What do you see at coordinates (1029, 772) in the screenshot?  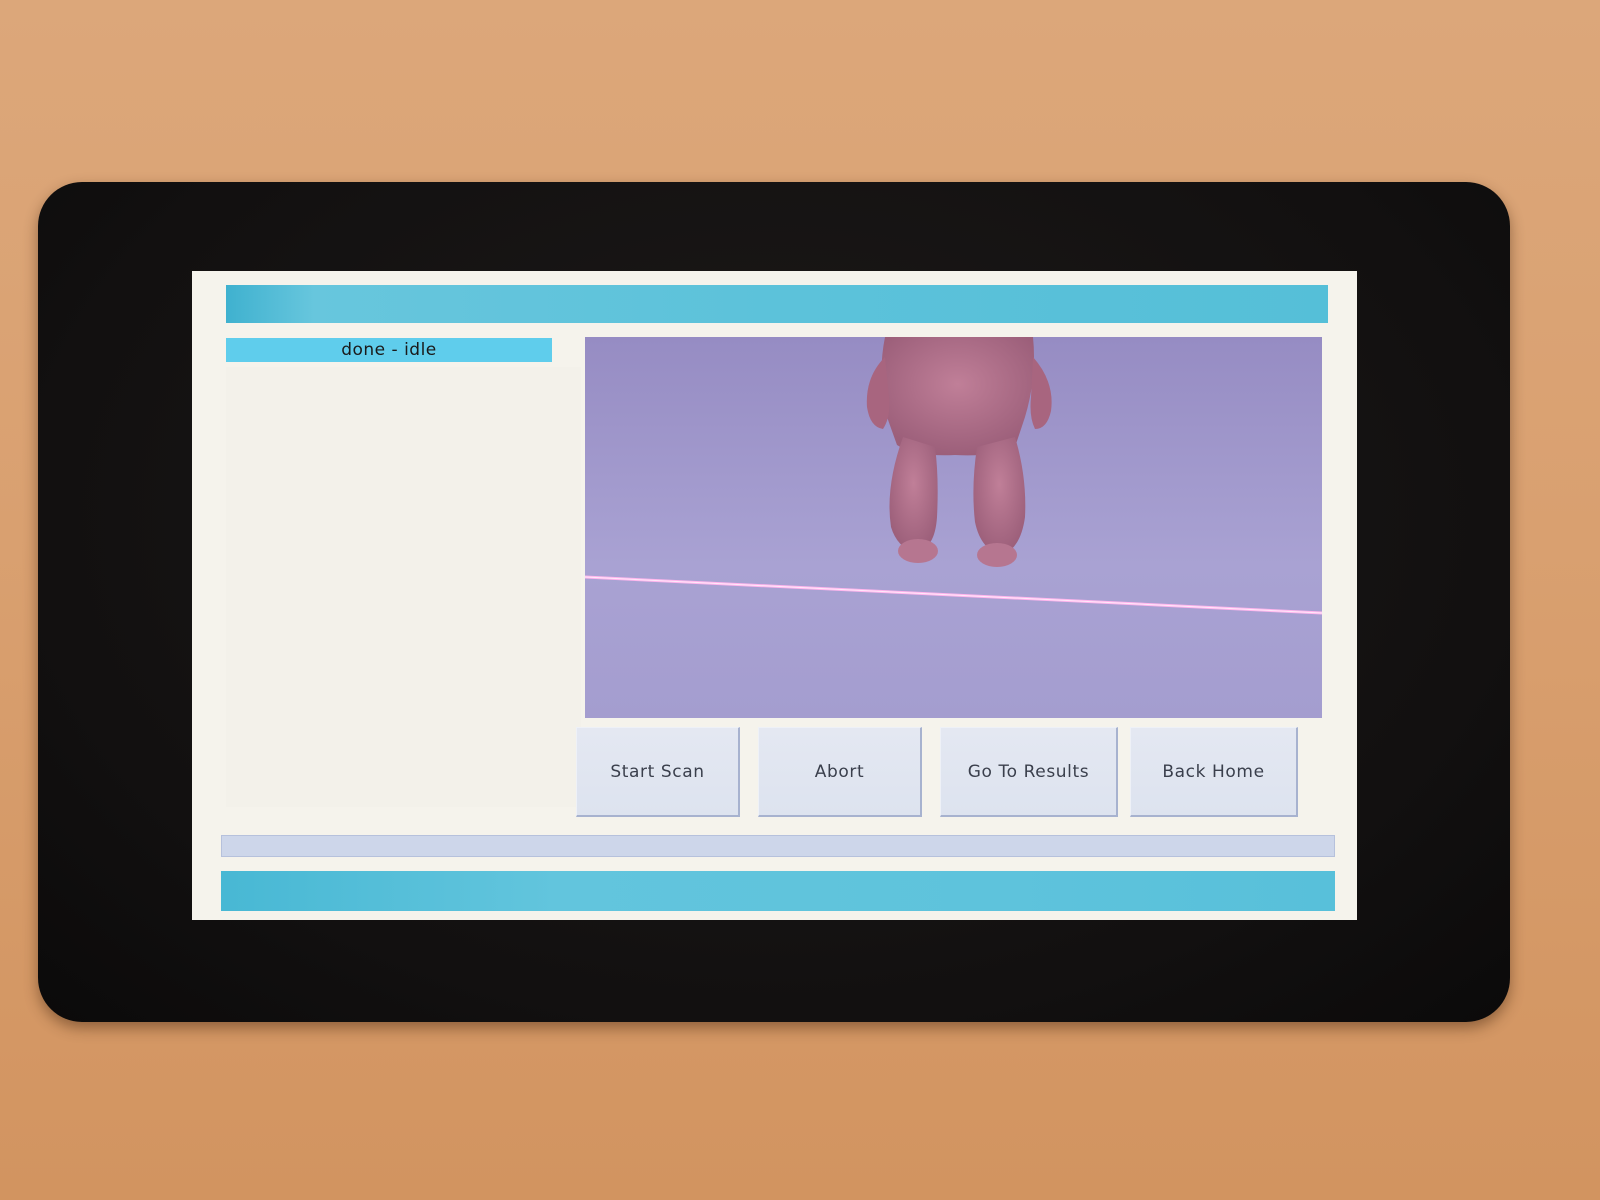 I see `go-to-results-button: Go To Results` at bounding box center [1029, 772].